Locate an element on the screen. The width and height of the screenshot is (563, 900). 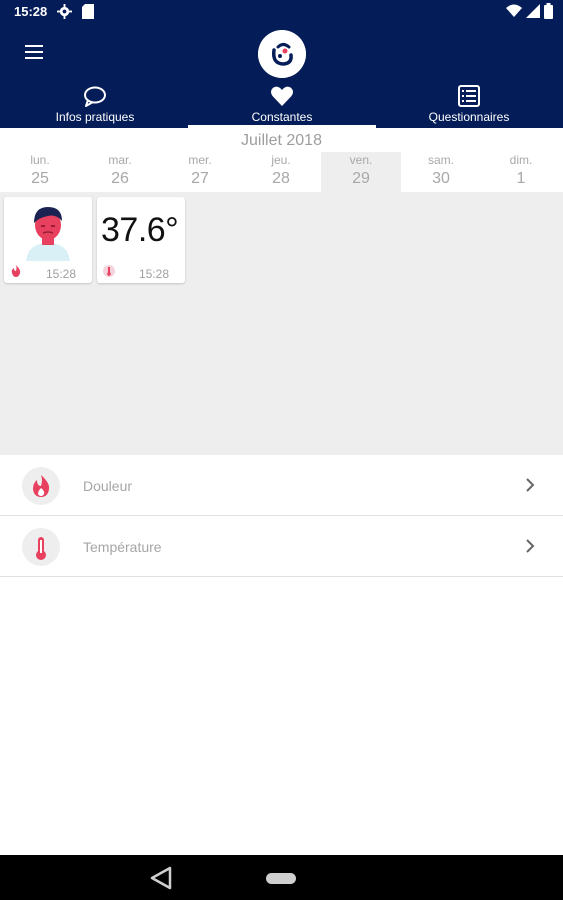
measures-list: Douleur Température is located at coordinates (281, 516).